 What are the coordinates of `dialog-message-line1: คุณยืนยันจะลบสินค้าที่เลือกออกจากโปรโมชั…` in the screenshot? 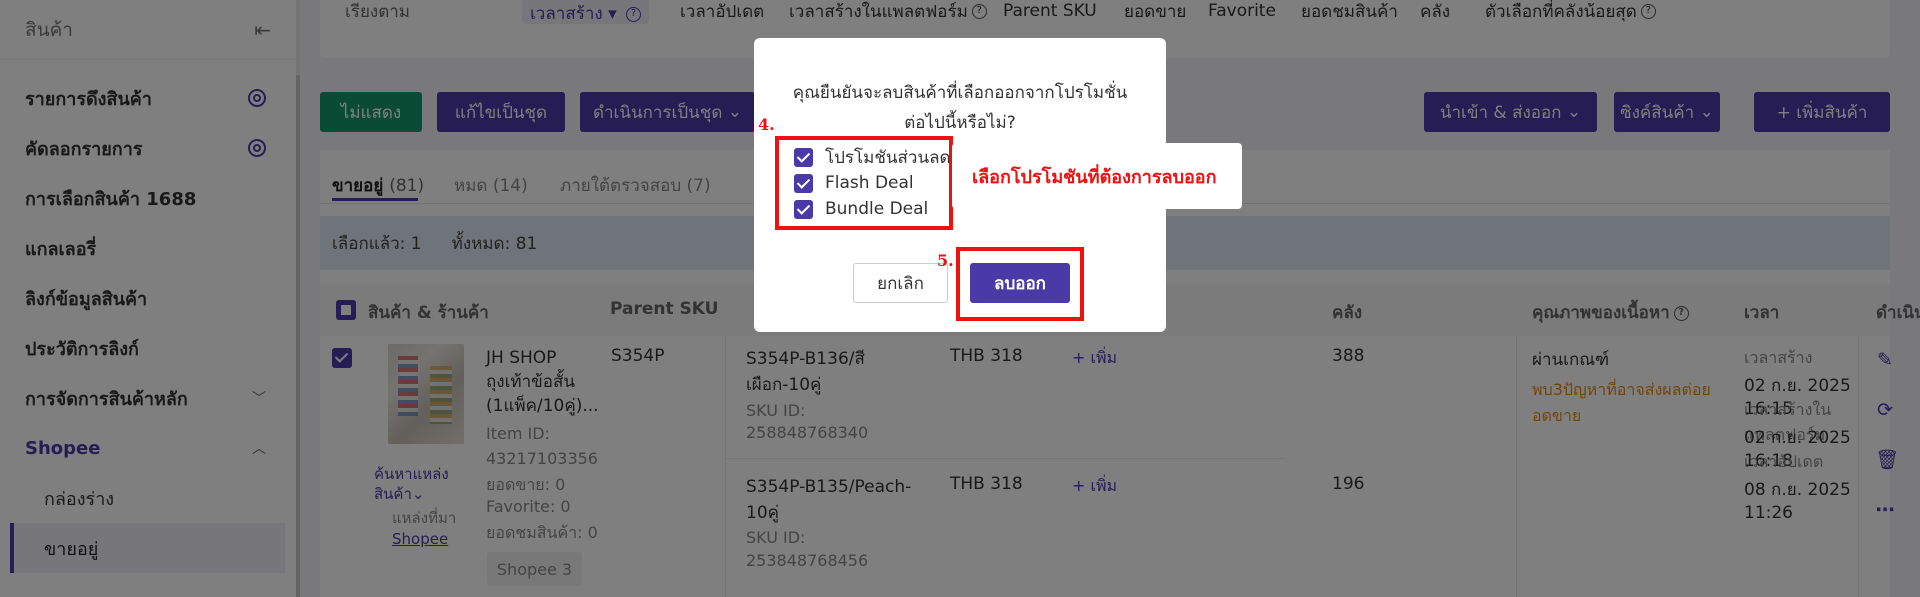 It's located at (960, 93).